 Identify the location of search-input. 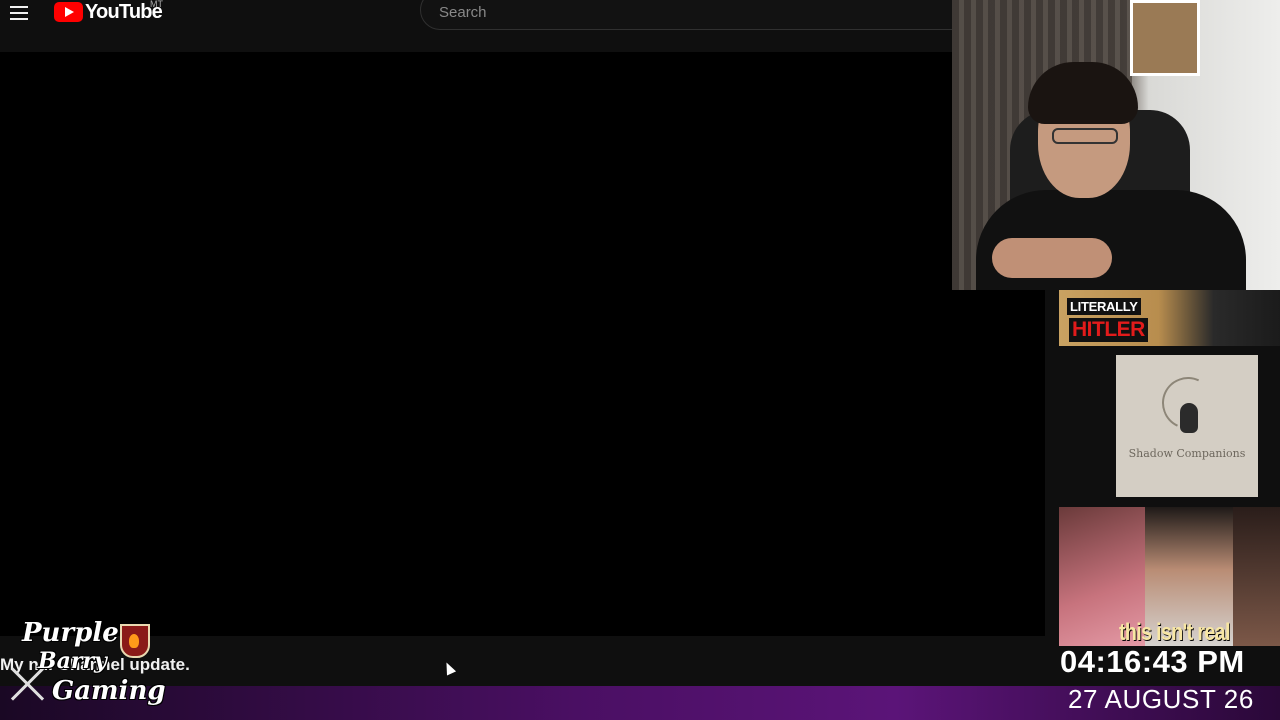
(679, 12).